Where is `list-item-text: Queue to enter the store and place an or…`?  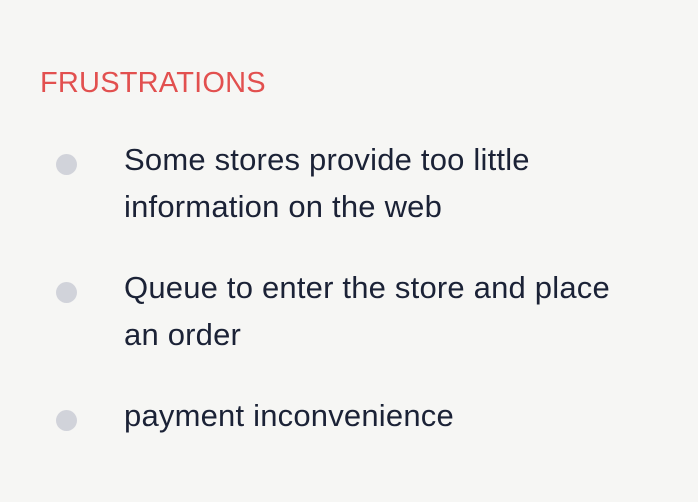 list-item-text: Queue to enter the store and place an or… is located at coordinates (367, 311).